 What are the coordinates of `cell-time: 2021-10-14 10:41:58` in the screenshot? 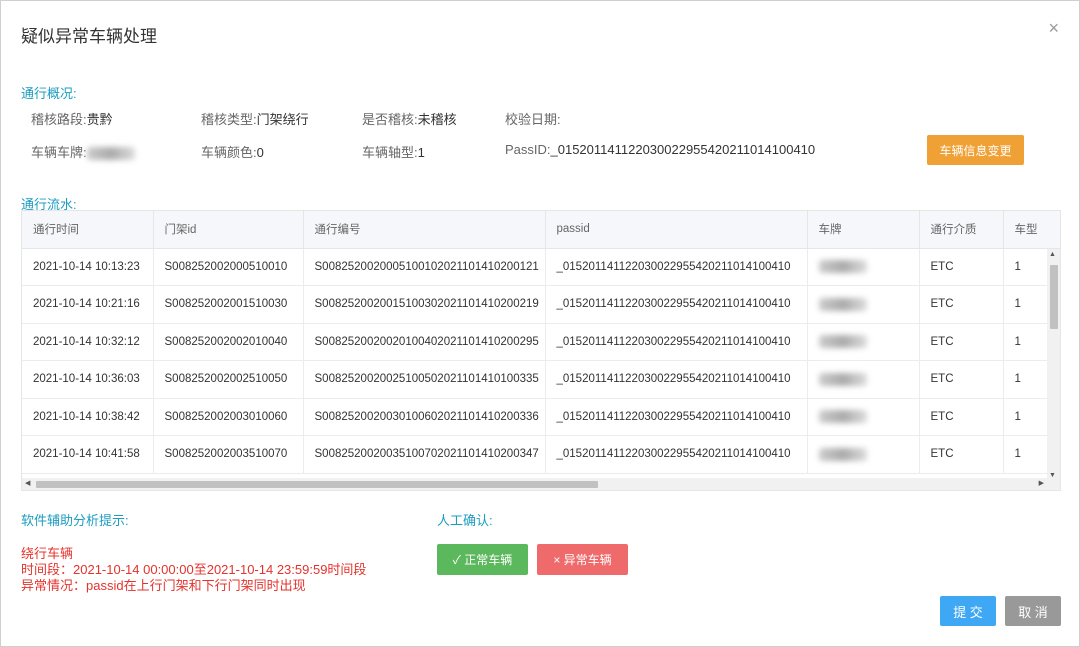 It's located at (88, 454).